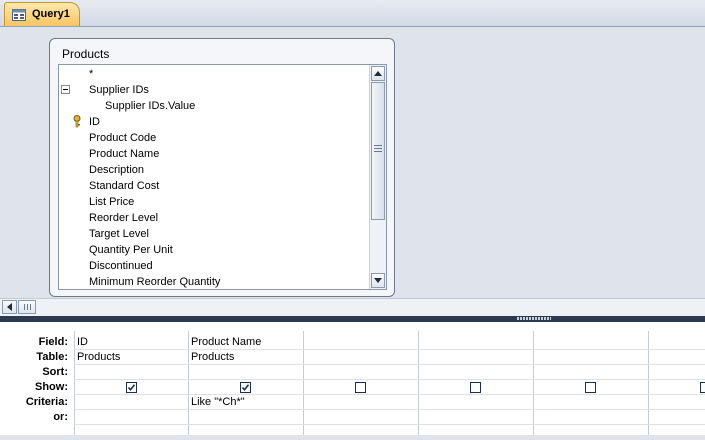 The image size is (705, 440). What do you see at coordinates (86, 54) in the screenshot?
I see `field-list-title: Products` at bounding box center [86, 54].